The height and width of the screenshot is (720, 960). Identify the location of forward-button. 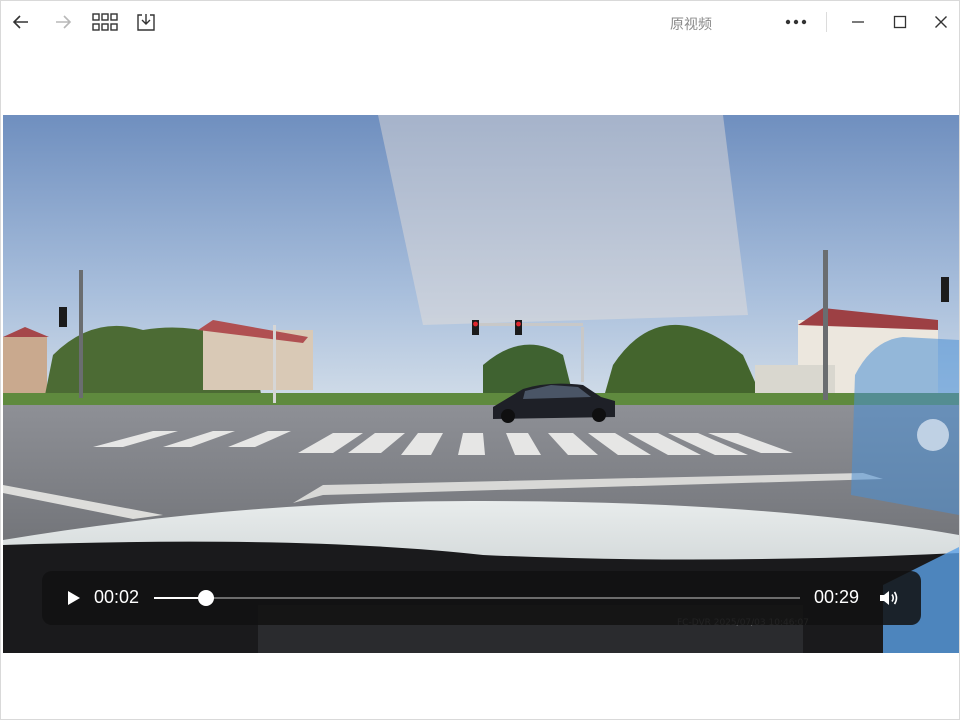
(63, 22).